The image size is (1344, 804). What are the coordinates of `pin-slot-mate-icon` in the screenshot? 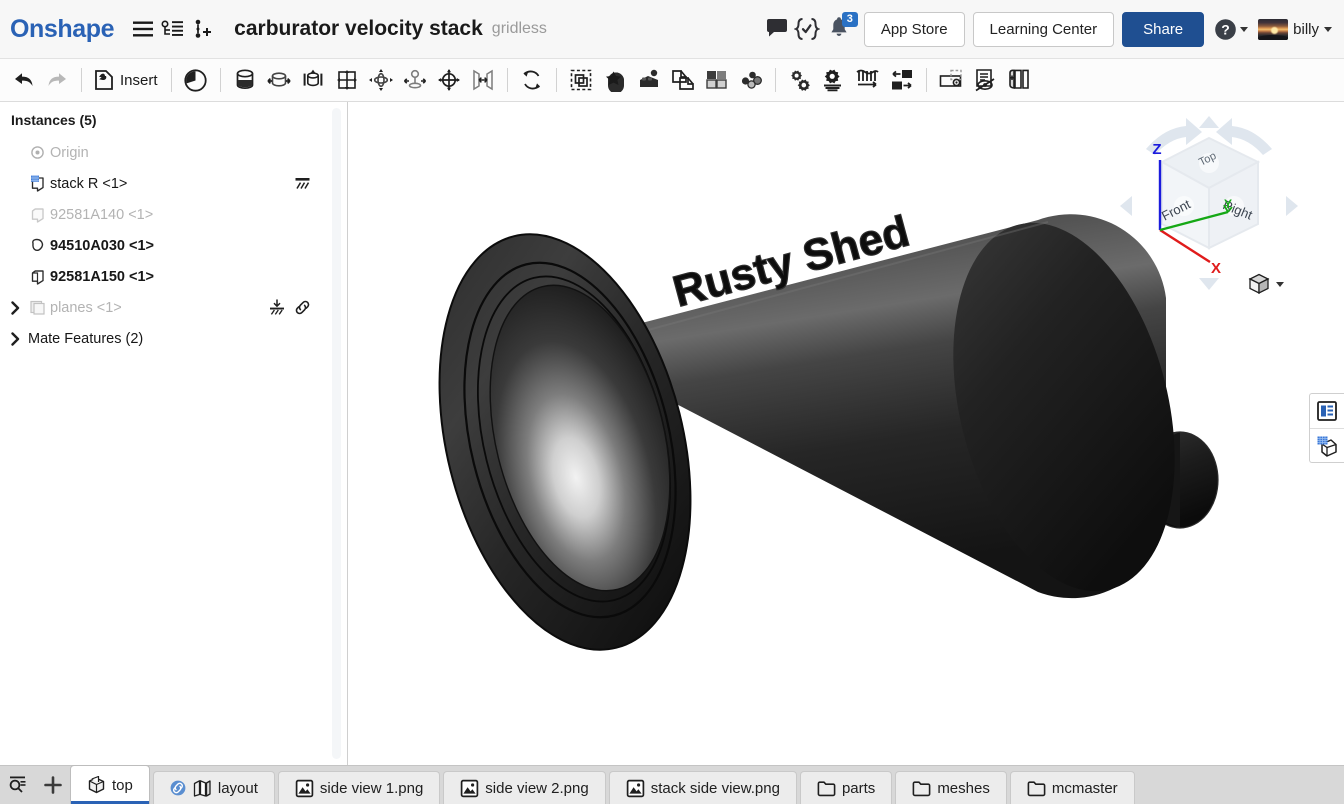 It's located at (415, 80).